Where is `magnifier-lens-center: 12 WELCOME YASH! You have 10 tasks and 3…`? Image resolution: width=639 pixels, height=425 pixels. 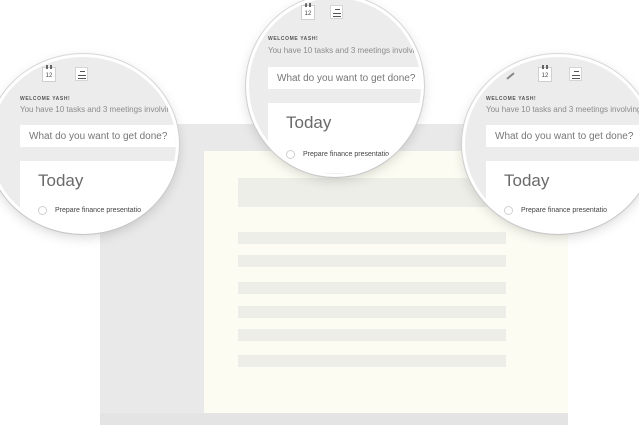
magnifier-lens-center: 12 WELCOME YASH! You have 10 tasks and 3… is located at coordinates (335, 87).